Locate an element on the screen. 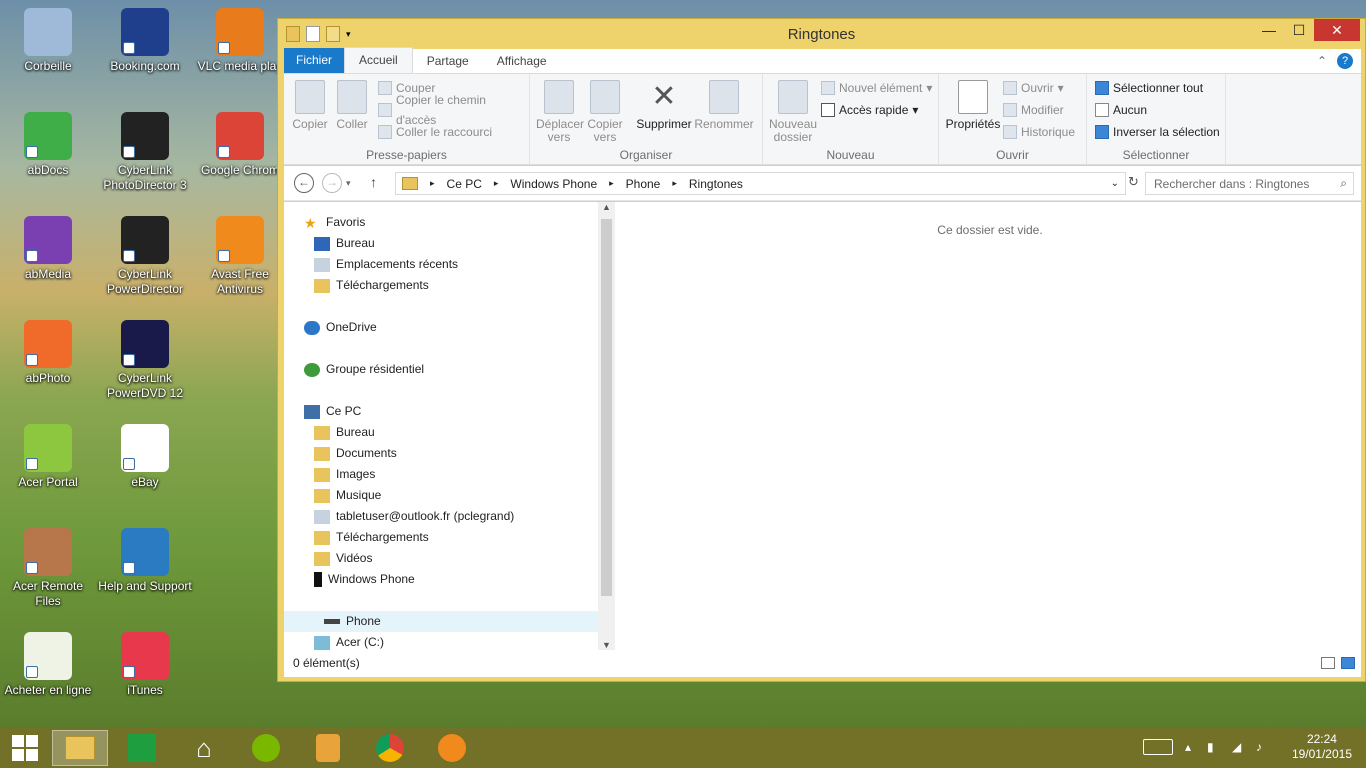 This screenshot has width=1366, height=768. new-item-button: Nouvel élément ▾ is located at coordinates (876, 88).